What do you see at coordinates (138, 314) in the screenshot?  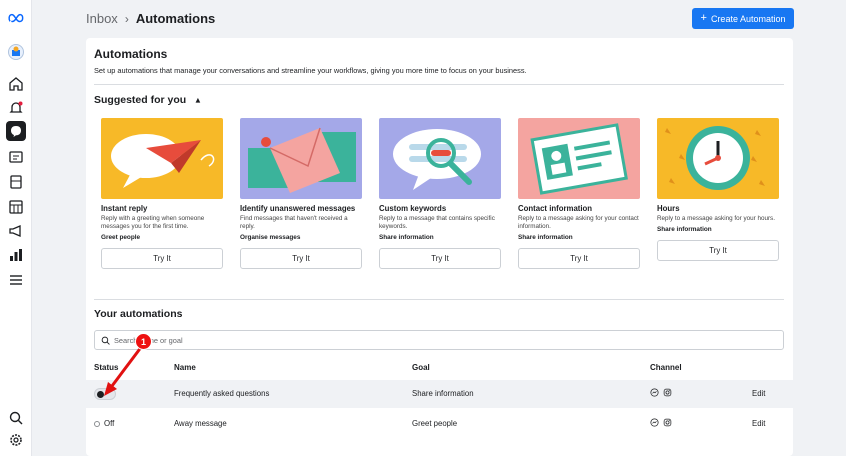 I see `your-automations-title: Your automations` at bounding box center [138, 314].